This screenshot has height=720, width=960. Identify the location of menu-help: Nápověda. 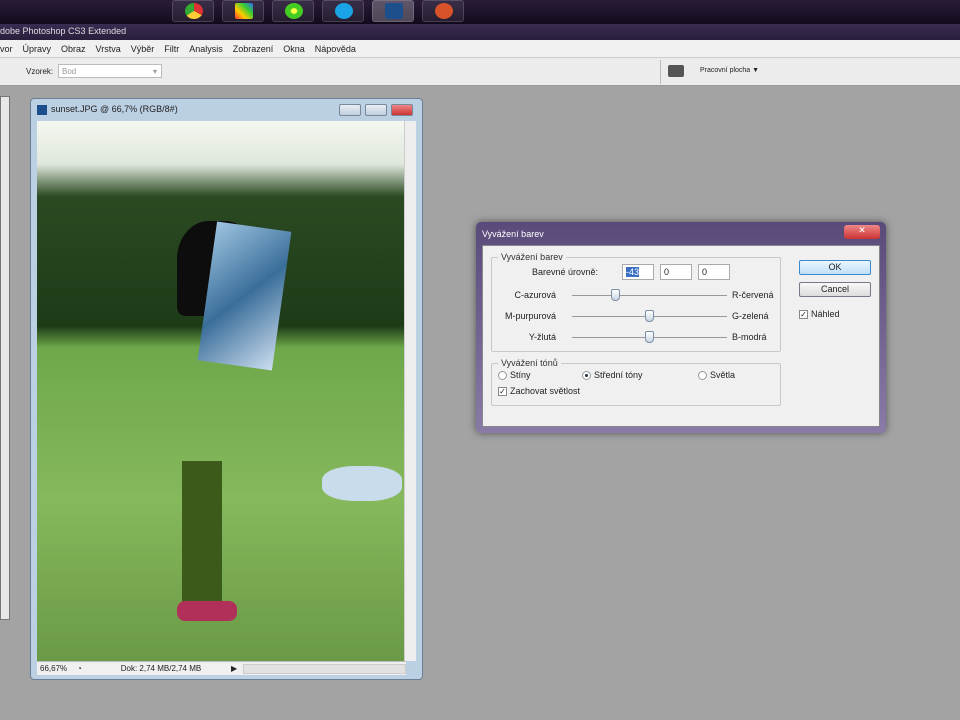
(335, 50).